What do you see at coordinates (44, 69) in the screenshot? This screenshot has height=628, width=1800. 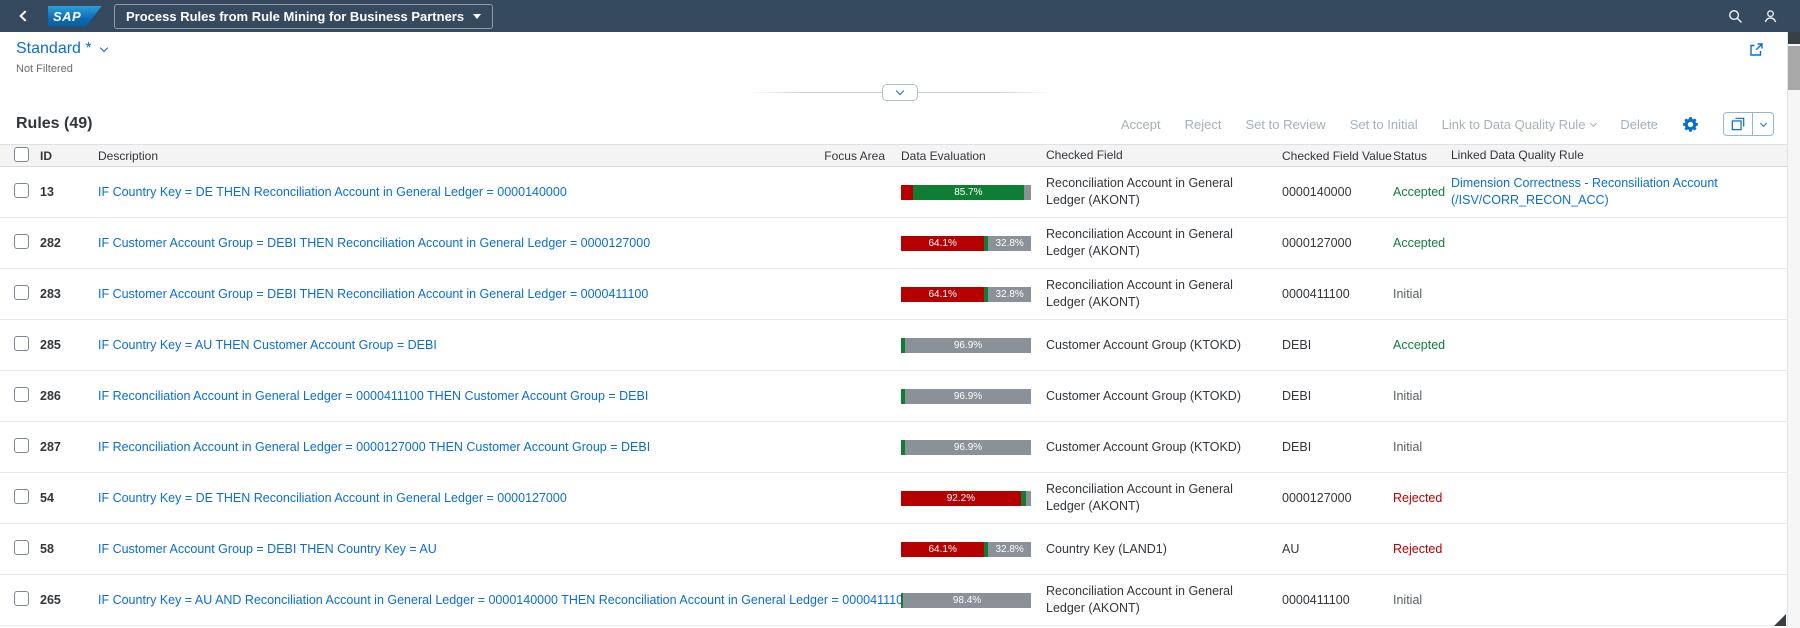 I see `filter-status-text: Not Filtered` at bounding box center [44, 69].